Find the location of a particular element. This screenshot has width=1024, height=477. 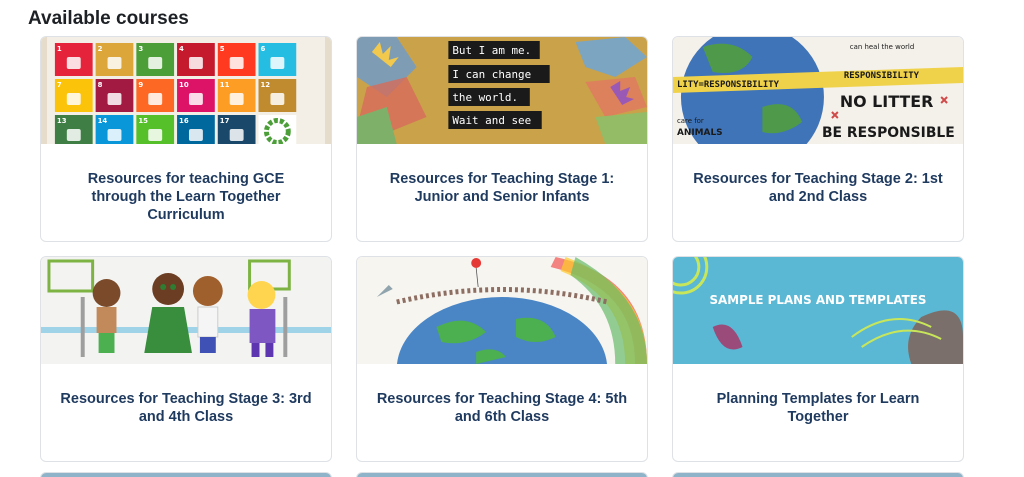

sdg-tile-number: 3 is located at coordinates (140, 49).